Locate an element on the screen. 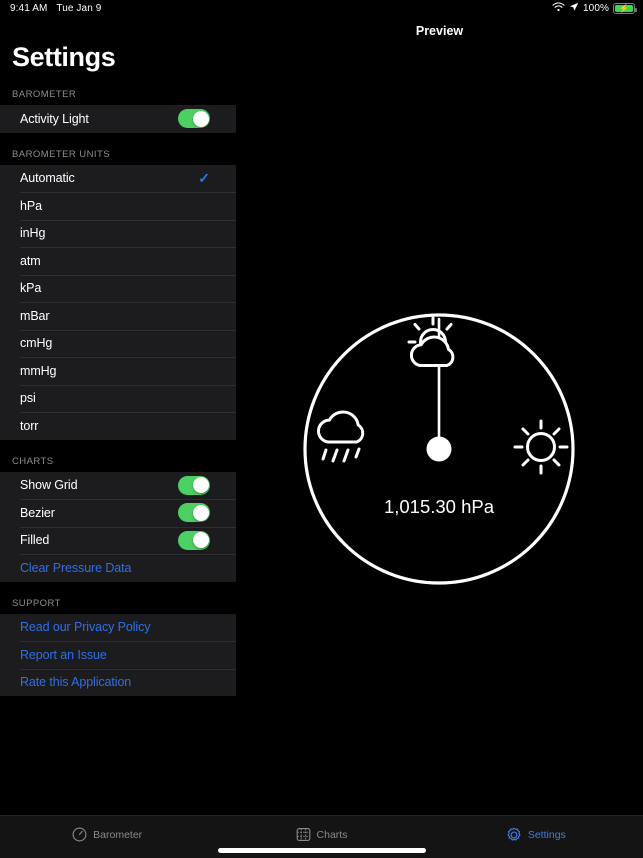 This screenshot has width=643, height=858. tab-settings: Settings is located at coordinates (536, 831).